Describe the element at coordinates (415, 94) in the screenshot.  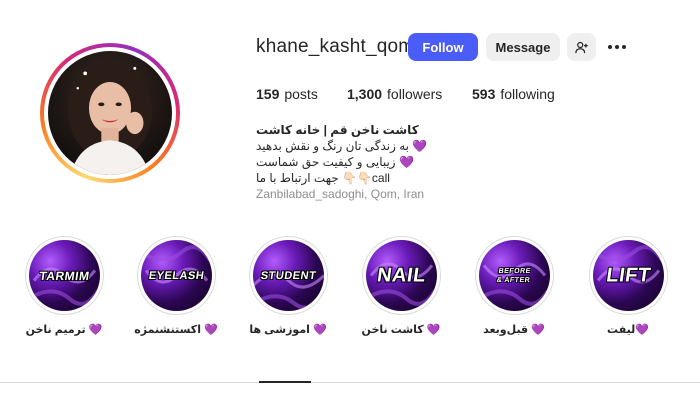
I see `followers-label: followers` at that location.